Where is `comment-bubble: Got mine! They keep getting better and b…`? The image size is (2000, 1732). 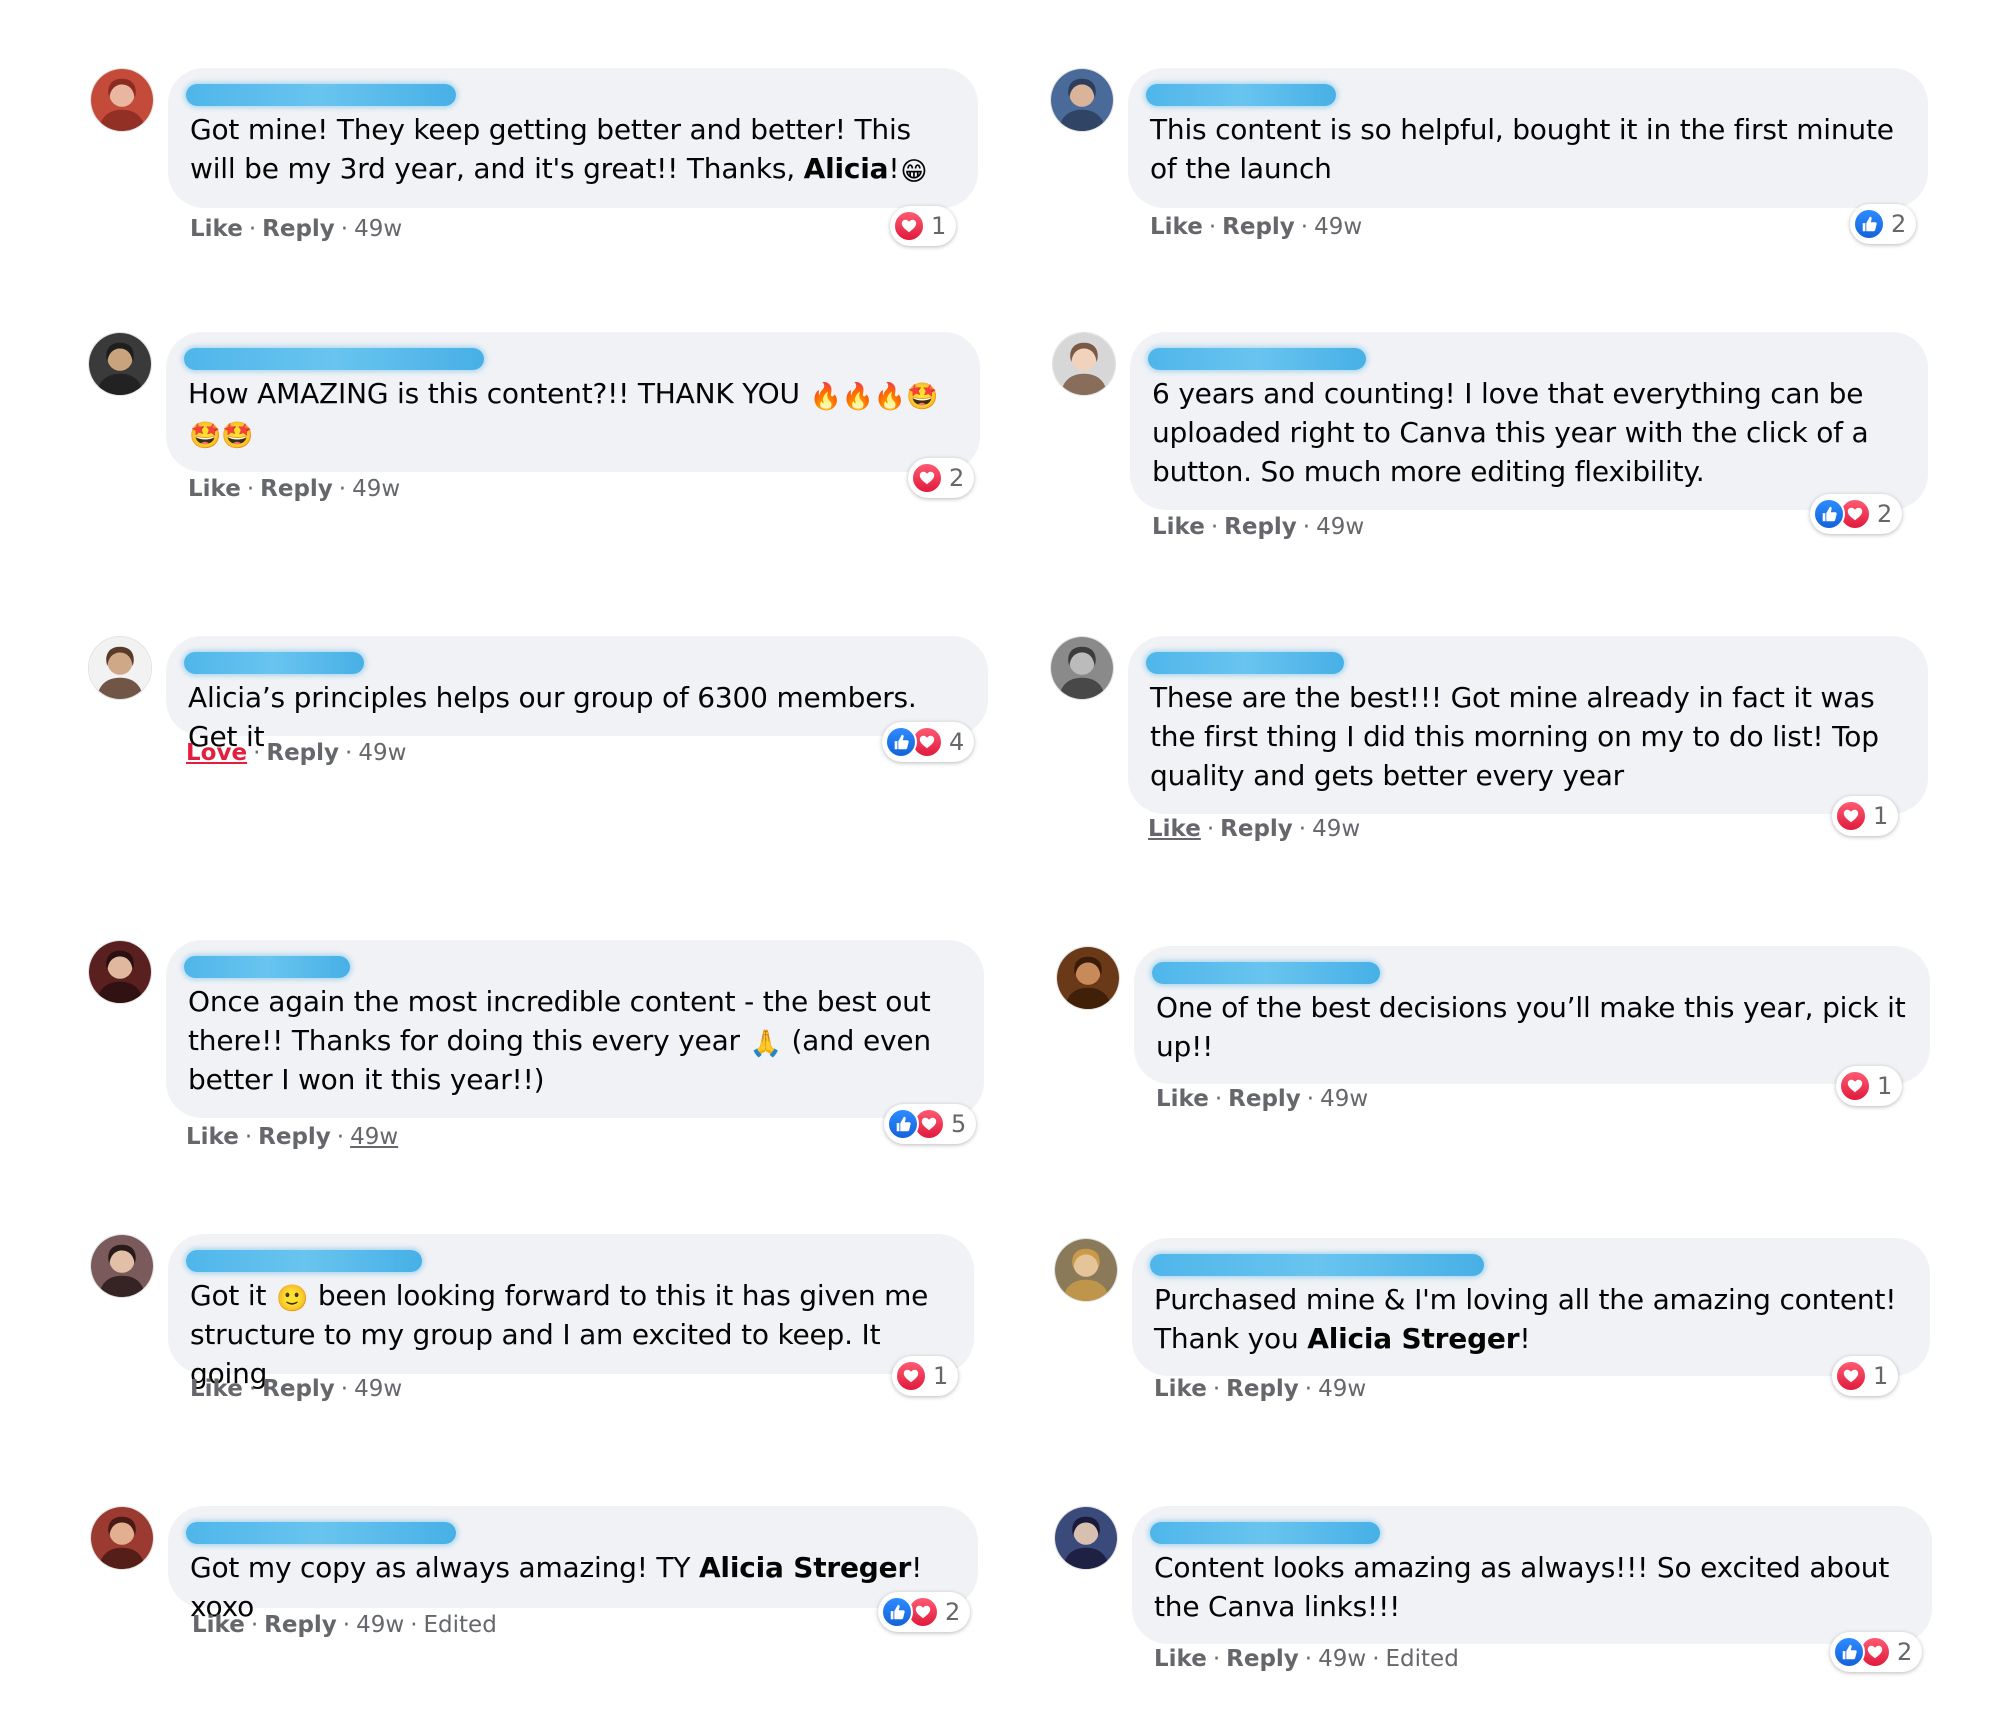
comment-bubble: Got mine! They keep getting better and b… is located at coordinates (573, 138).